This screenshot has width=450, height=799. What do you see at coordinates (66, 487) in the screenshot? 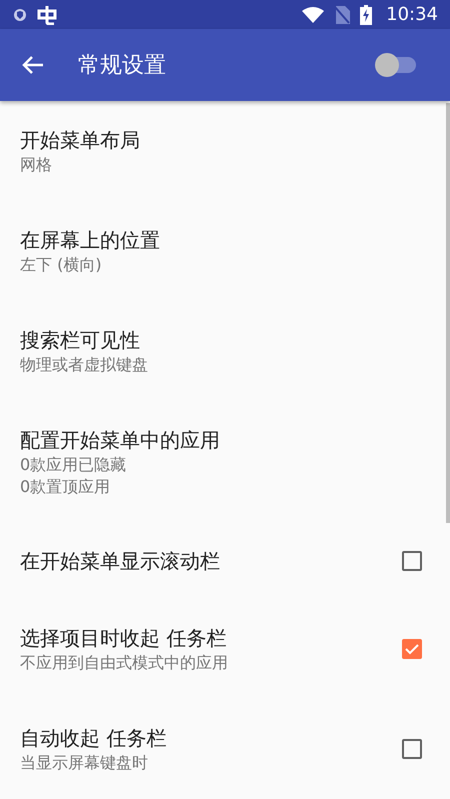
I see `setting-summary: 0款置顶应用` at bounding box center [66, 487].